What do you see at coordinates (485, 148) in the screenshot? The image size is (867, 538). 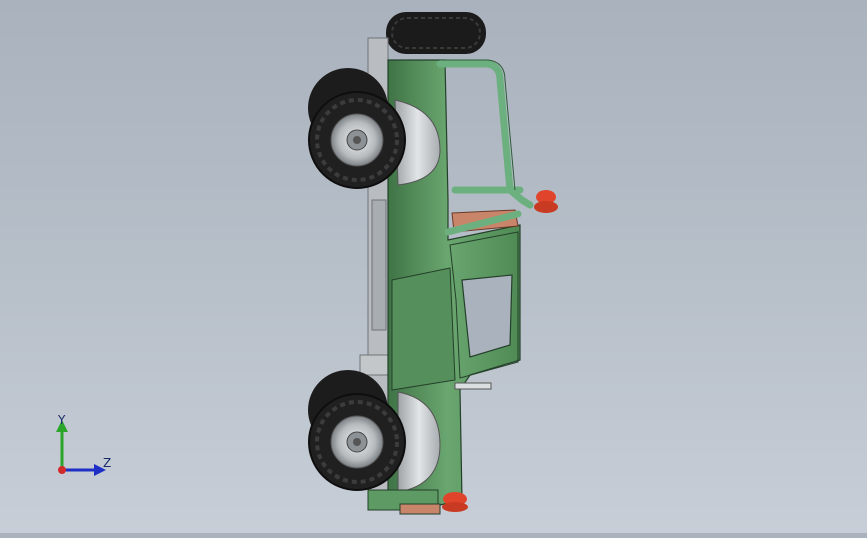 I see `roll-bar` at bounding box center [485, 148].